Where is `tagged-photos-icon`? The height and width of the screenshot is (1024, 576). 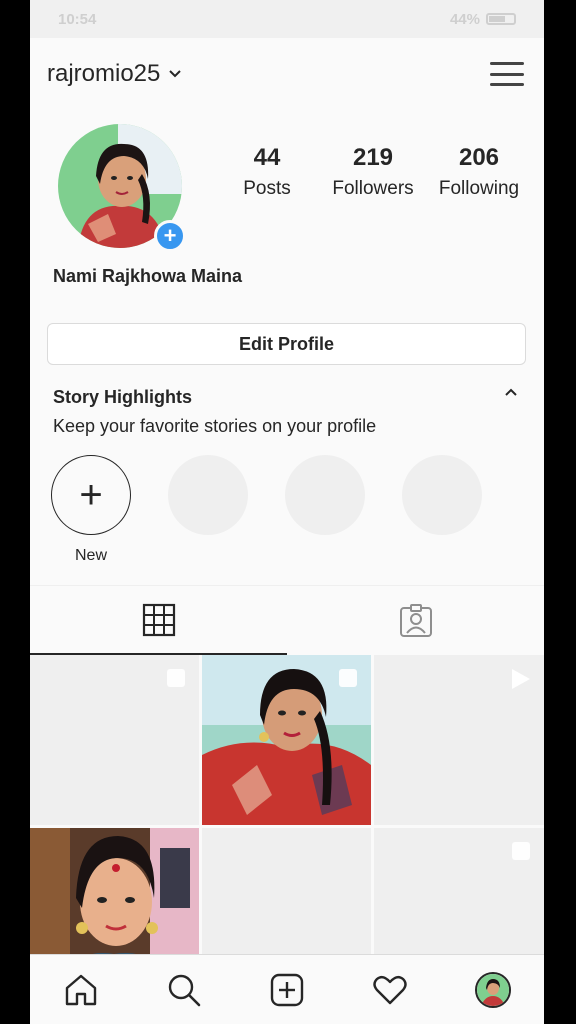
tagged-photos-icon is located at coordinates (415, 620).